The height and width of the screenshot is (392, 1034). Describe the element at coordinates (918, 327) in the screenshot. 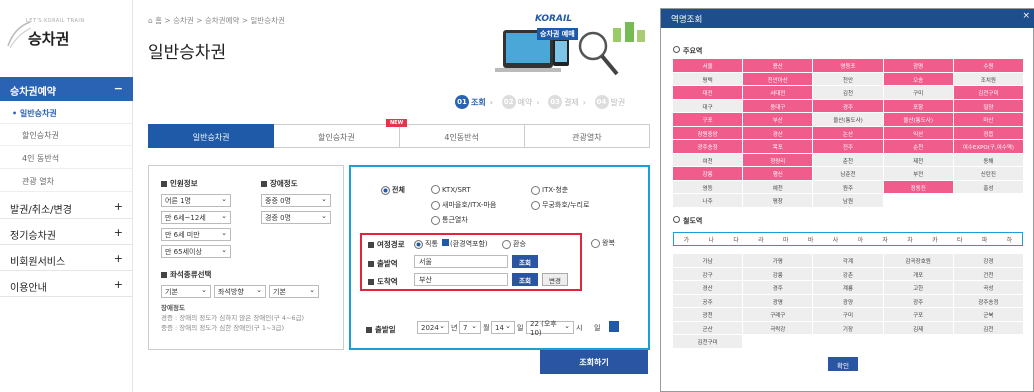

I see `station-item: 김제` at that location.